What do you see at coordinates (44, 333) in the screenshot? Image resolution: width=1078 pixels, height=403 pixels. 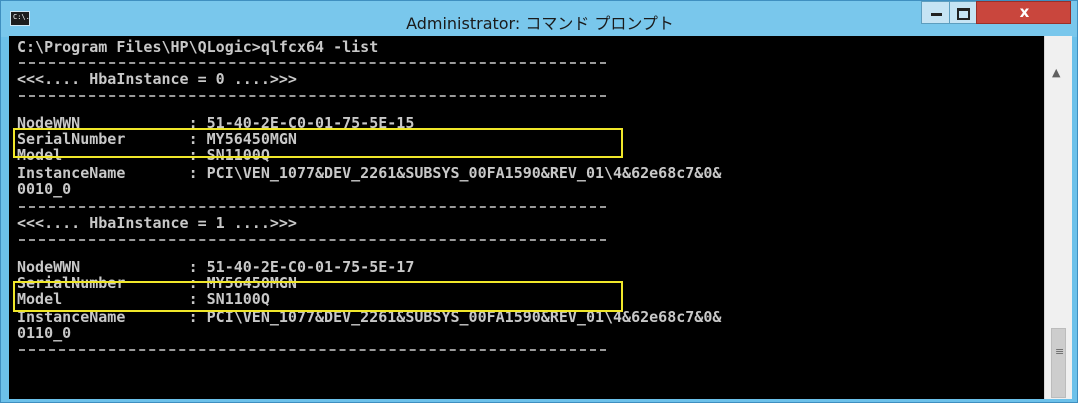 I see `instance-name-continuation: 0110_0` at bounding box center [44, 333].